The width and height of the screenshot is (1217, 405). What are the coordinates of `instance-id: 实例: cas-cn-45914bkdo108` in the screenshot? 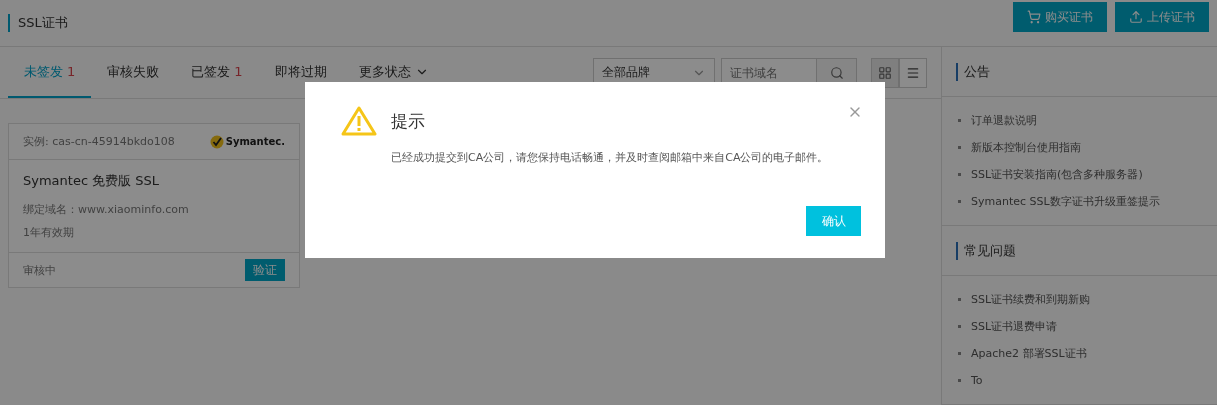 It's located at (99, 141).